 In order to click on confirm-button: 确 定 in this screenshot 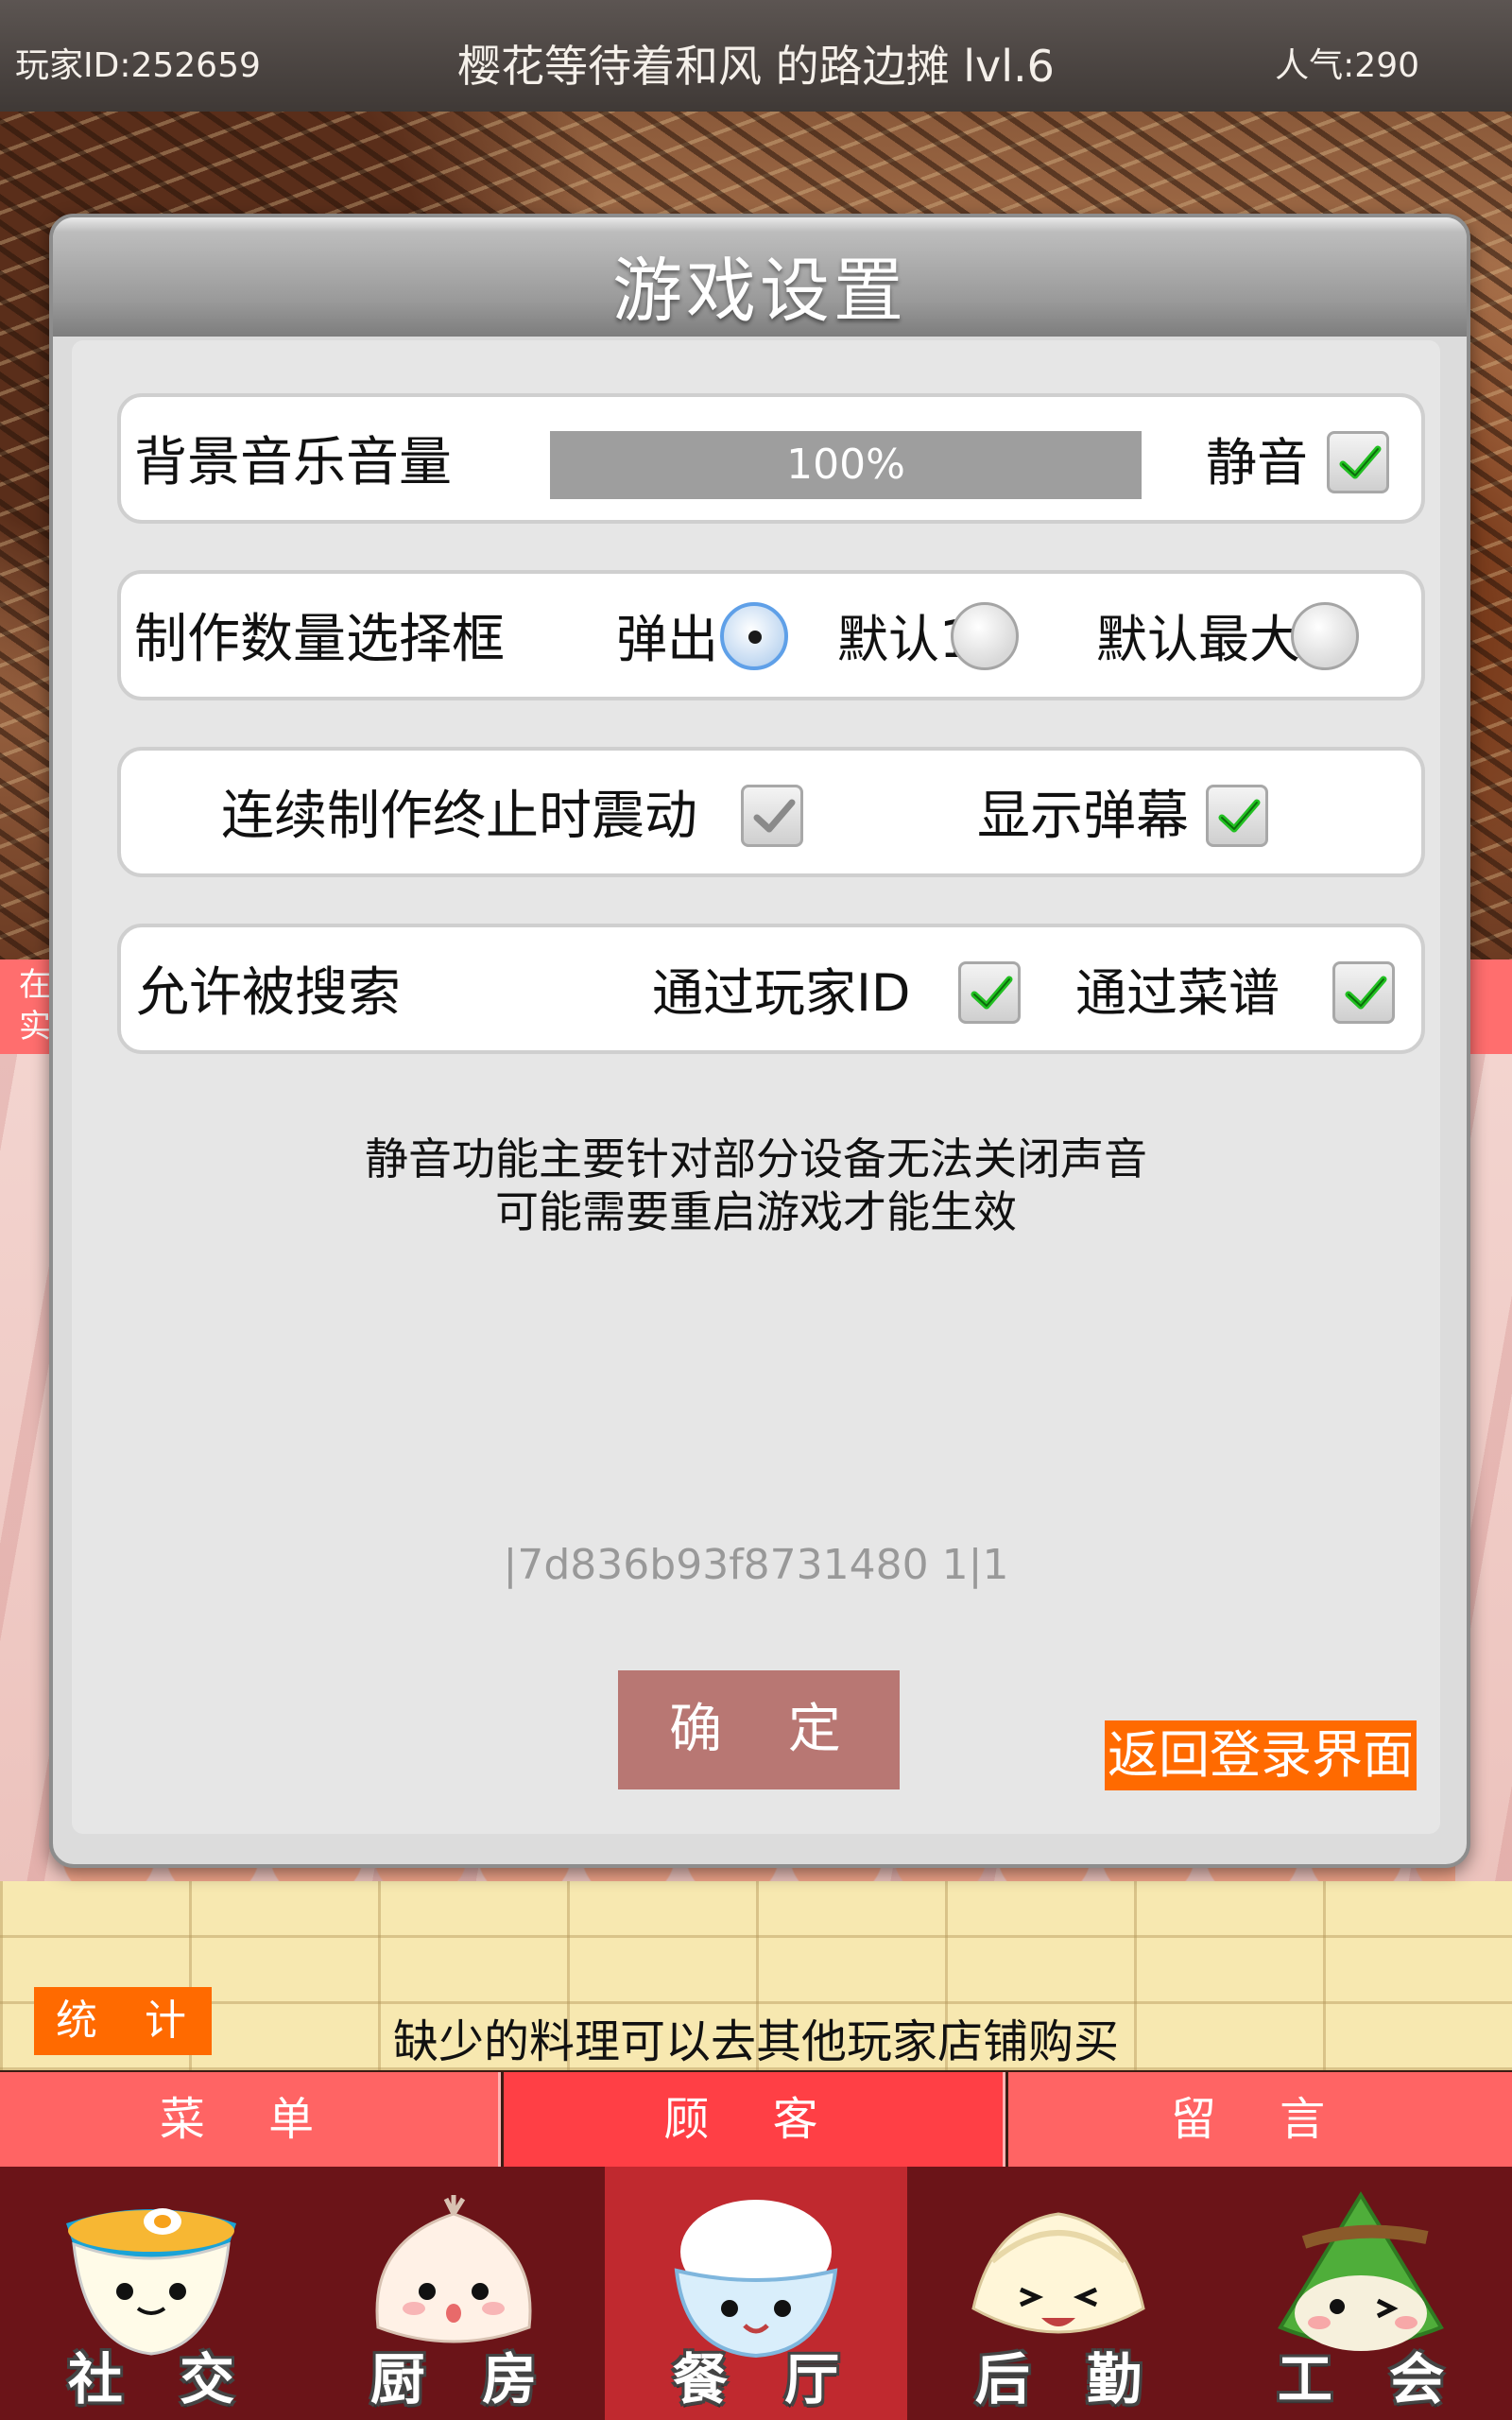, I will do `click(759, 1729)`.